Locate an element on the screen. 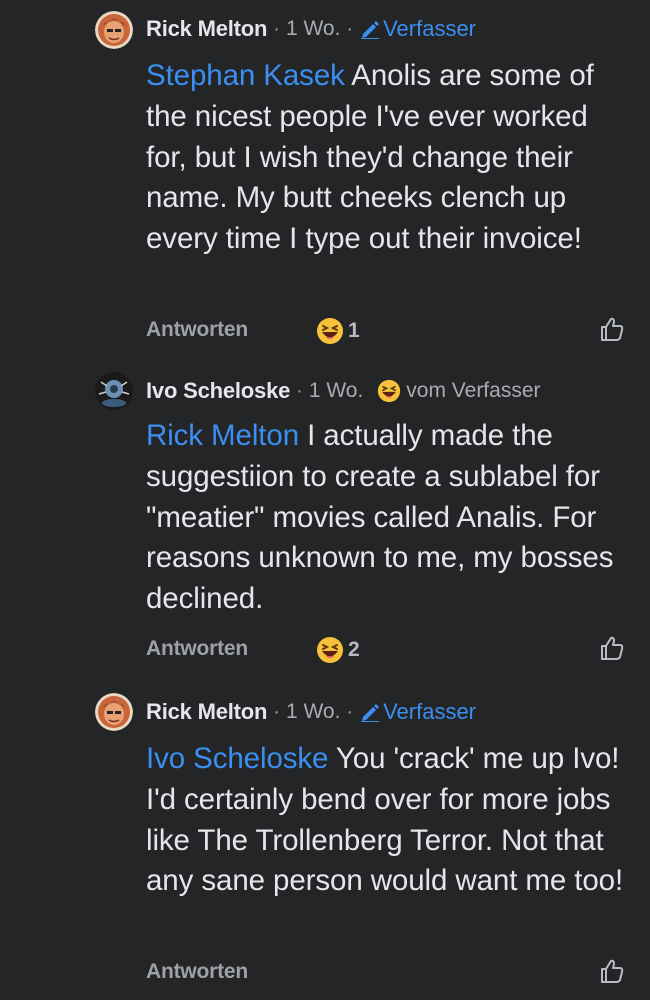 The width and height of the screenshot is (650, 1000). author-reaction-badge: vom Verfasser is located at coordinates (459, 391).